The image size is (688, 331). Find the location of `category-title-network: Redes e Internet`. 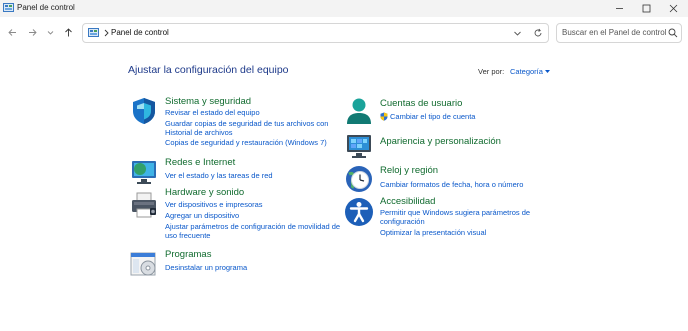

category-title-network: Redes e Internet is located at coordinates (200, 162).